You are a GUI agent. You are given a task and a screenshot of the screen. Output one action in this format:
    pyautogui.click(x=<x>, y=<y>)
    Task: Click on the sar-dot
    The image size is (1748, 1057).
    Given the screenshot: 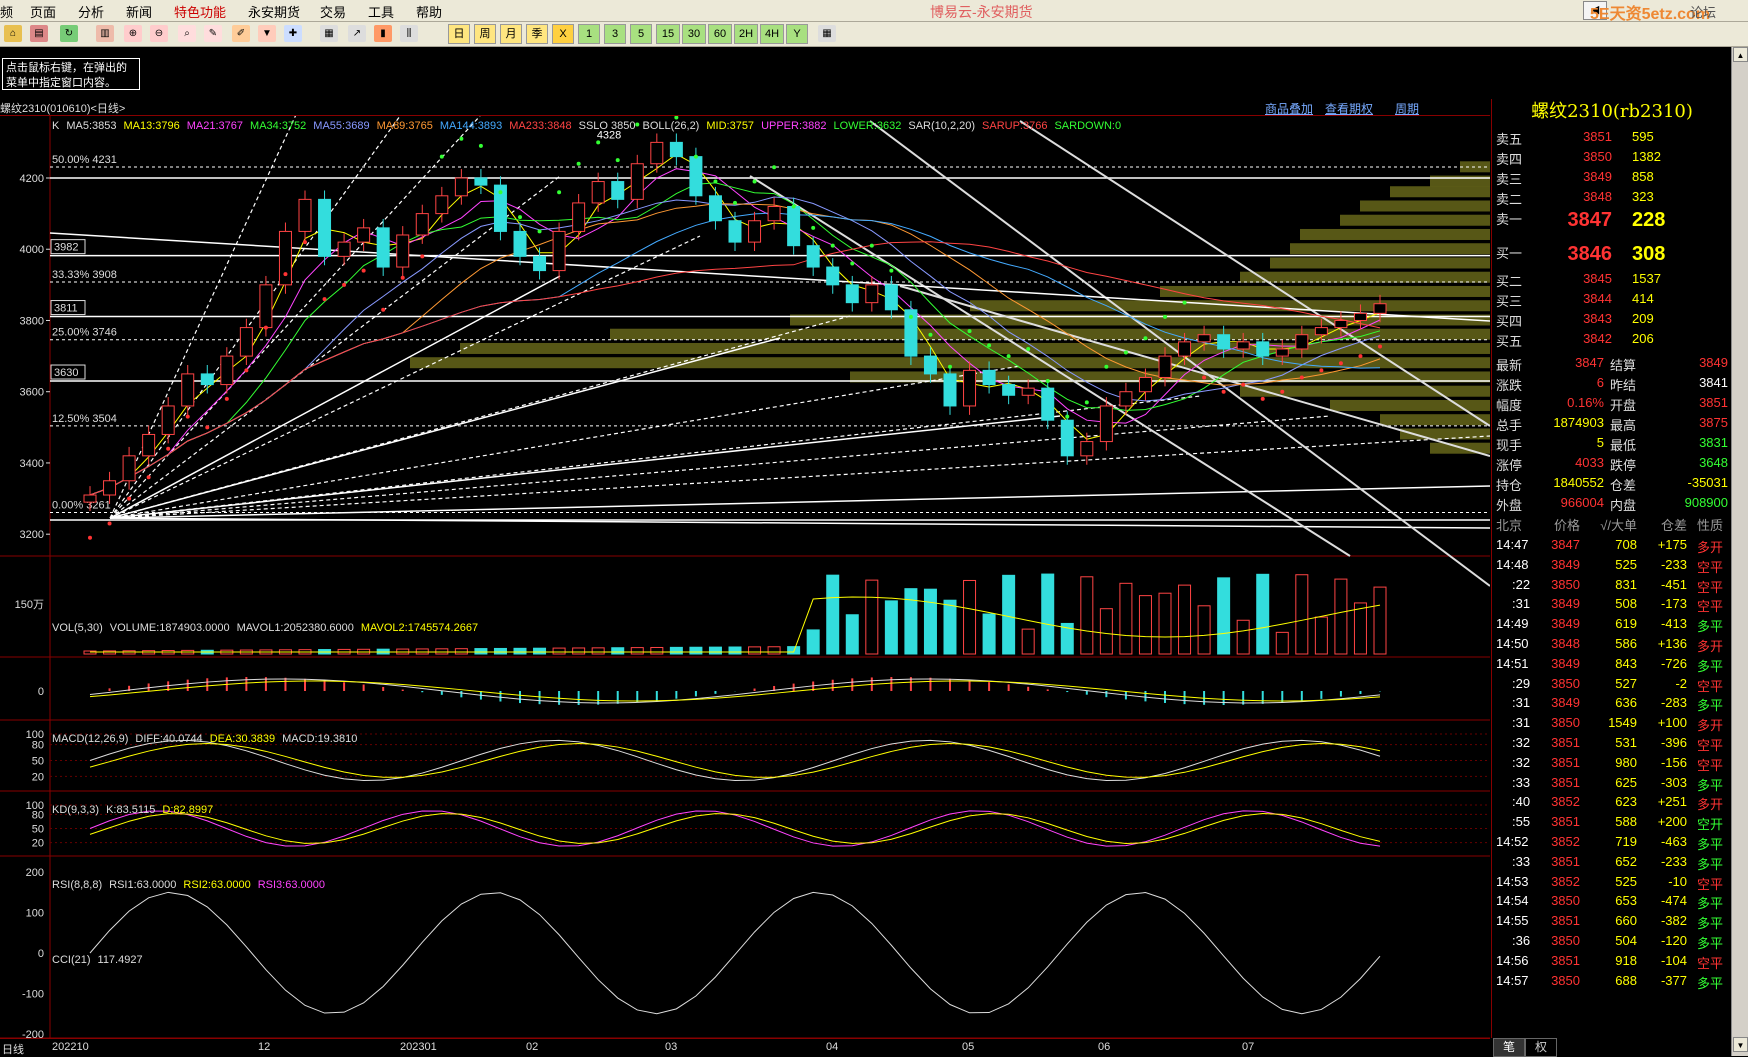 What is the action you would take?
    pyautogui.click(x=1302, y=377)
    